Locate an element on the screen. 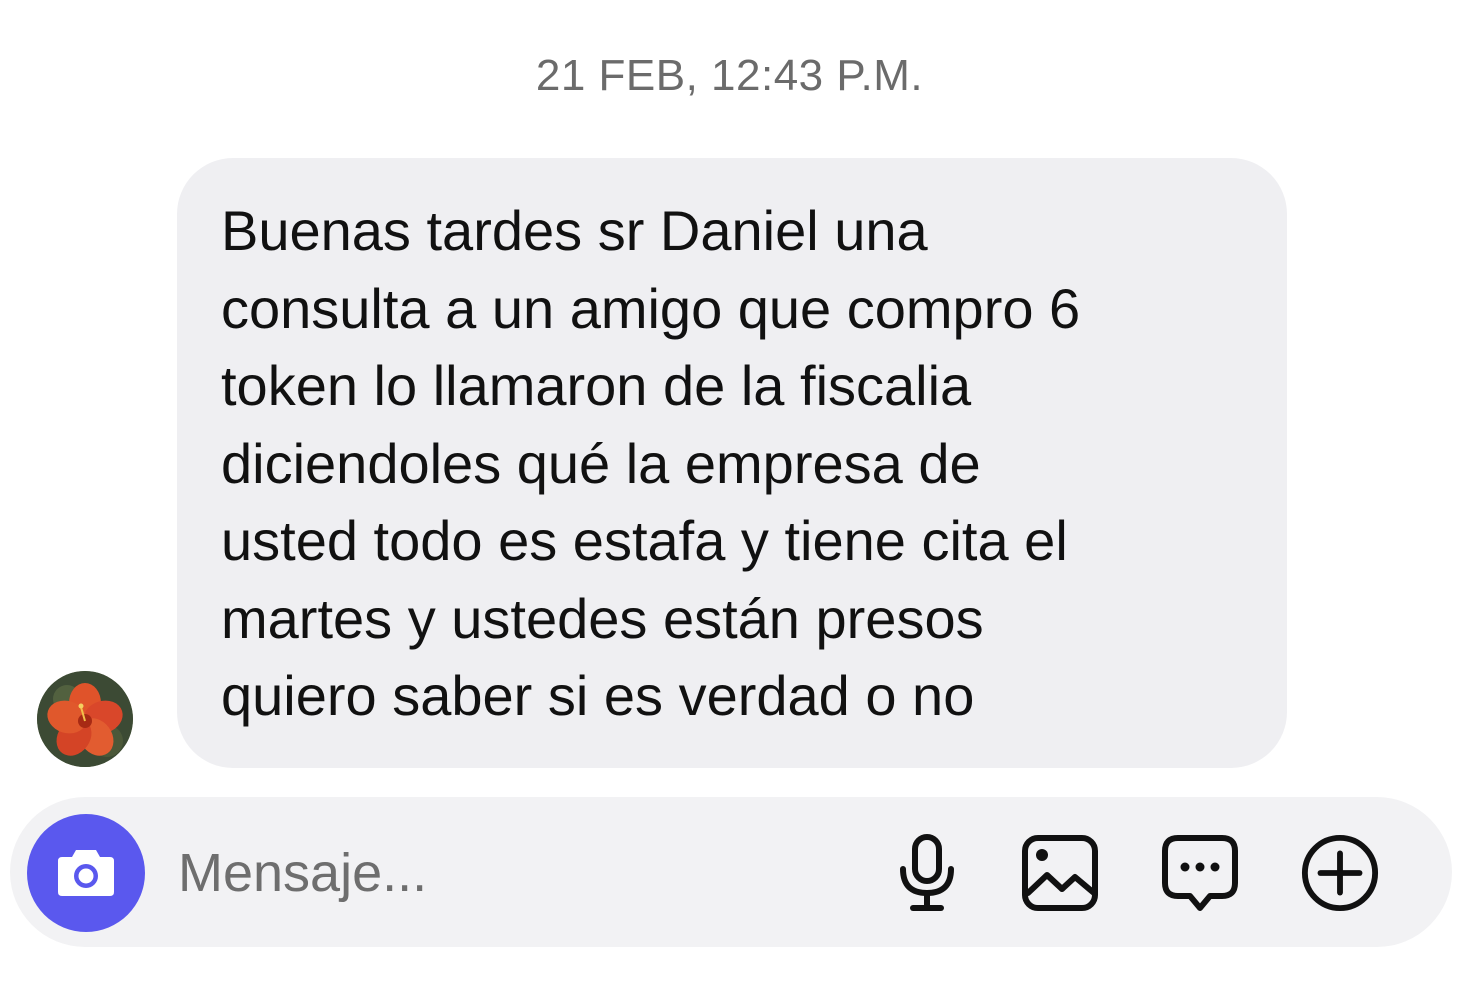 Image resolution: width=1459 pixels, height=1000 pixels. microphone-icon is located at coordinates (927, 872).